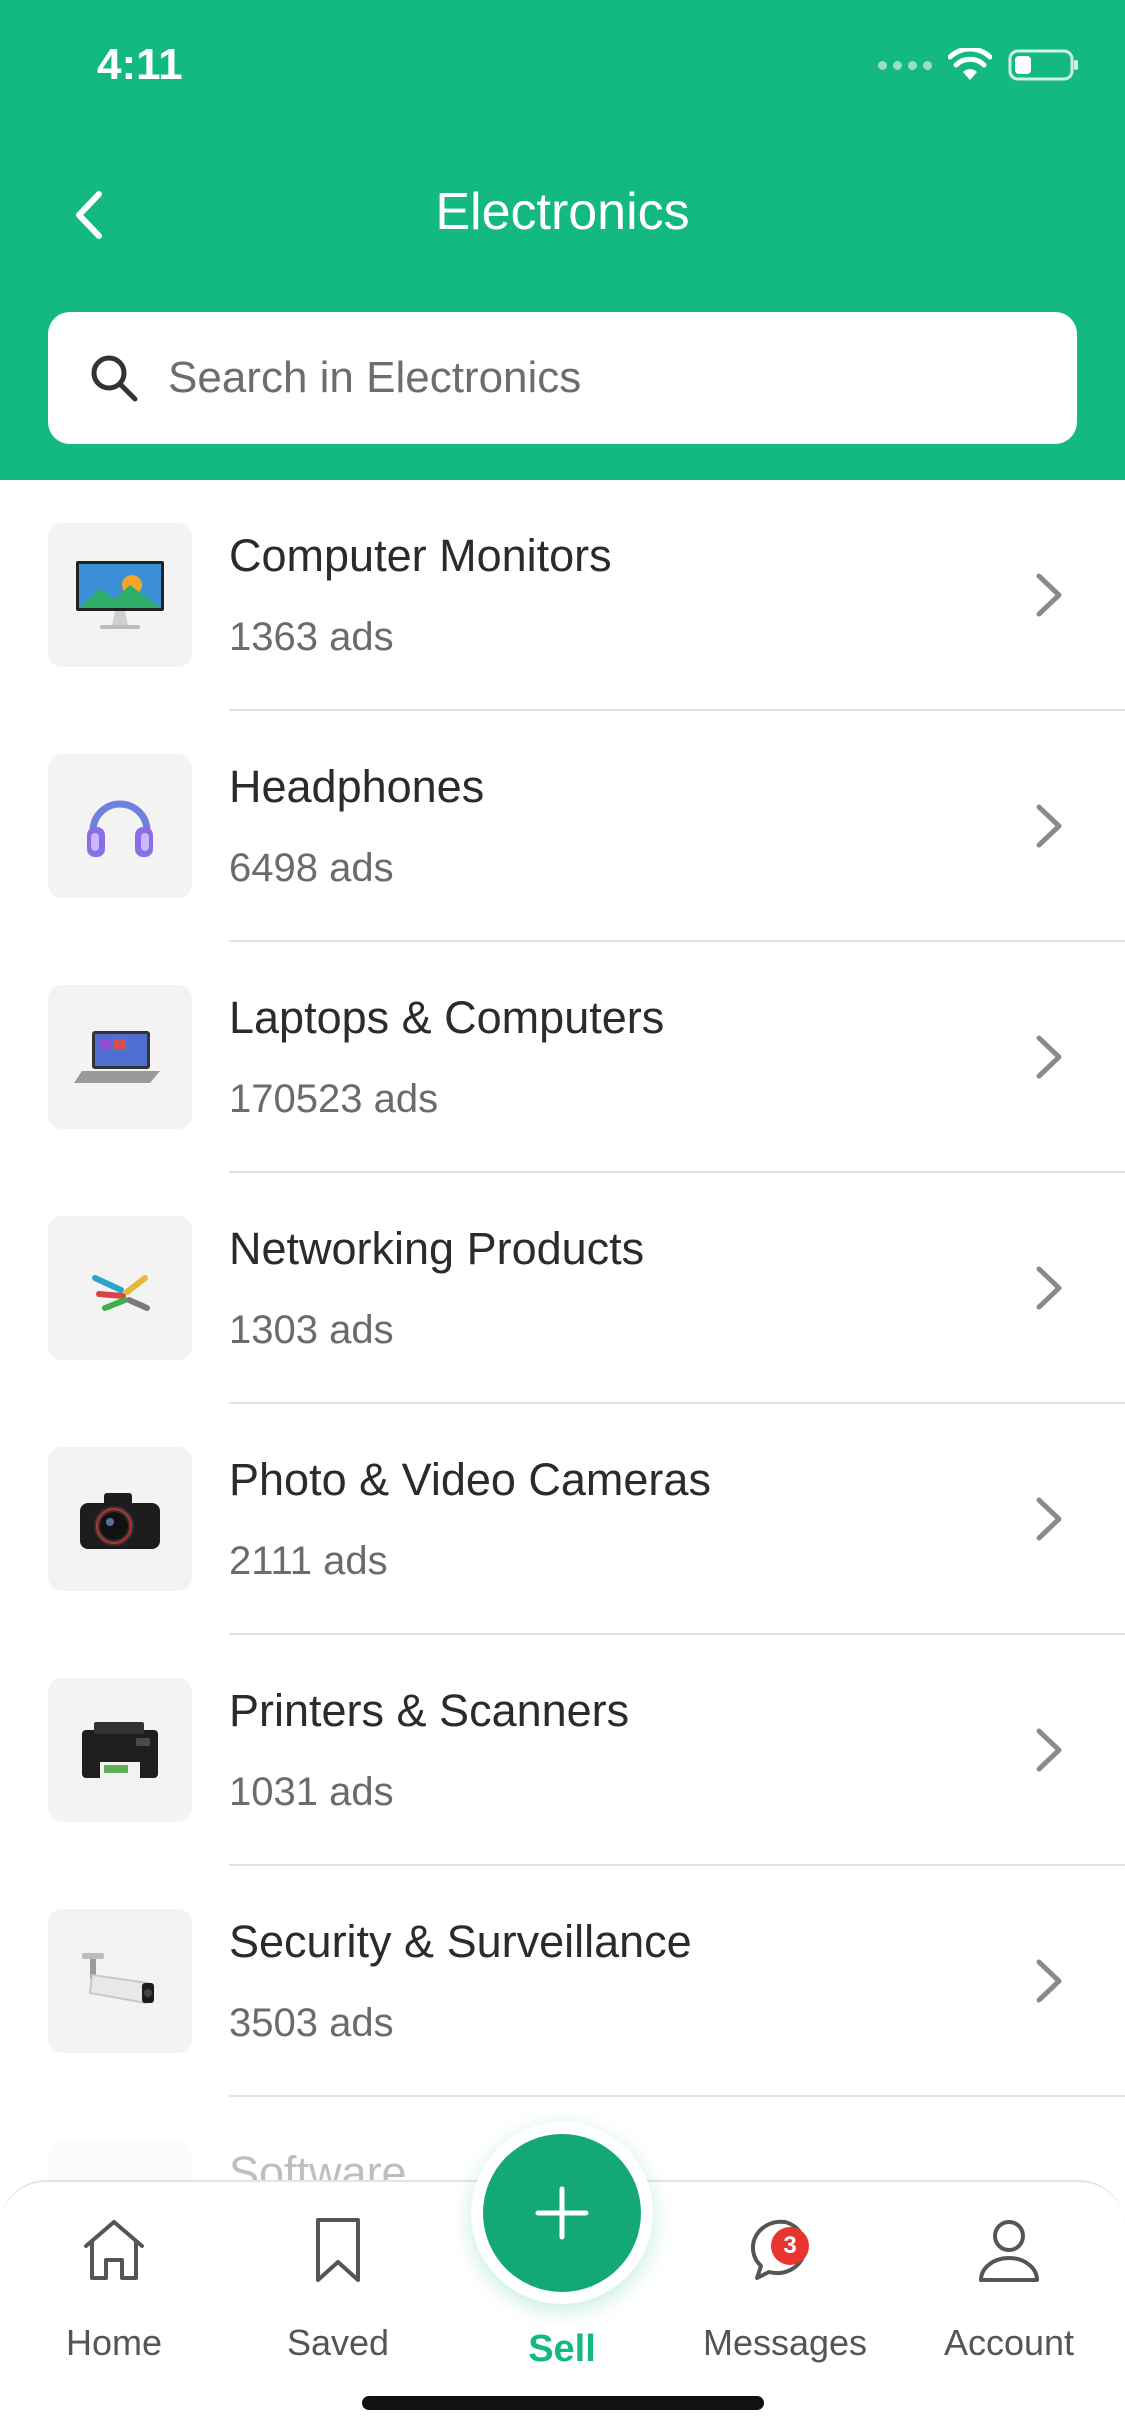  What do you see at coordinates (114, 378) in the screenshot?
I see `search-icon` at bounding box center [114, 378].